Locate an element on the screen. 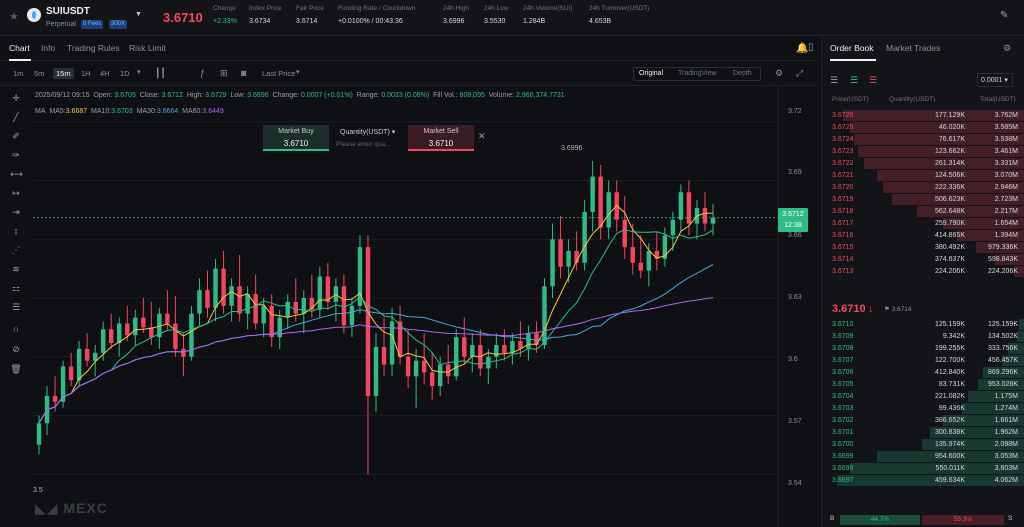 The width and height of the screenshot is (1024, 527). ask-row: 3.6719 506.623K 2.723M is located at coordinates (923, 200).